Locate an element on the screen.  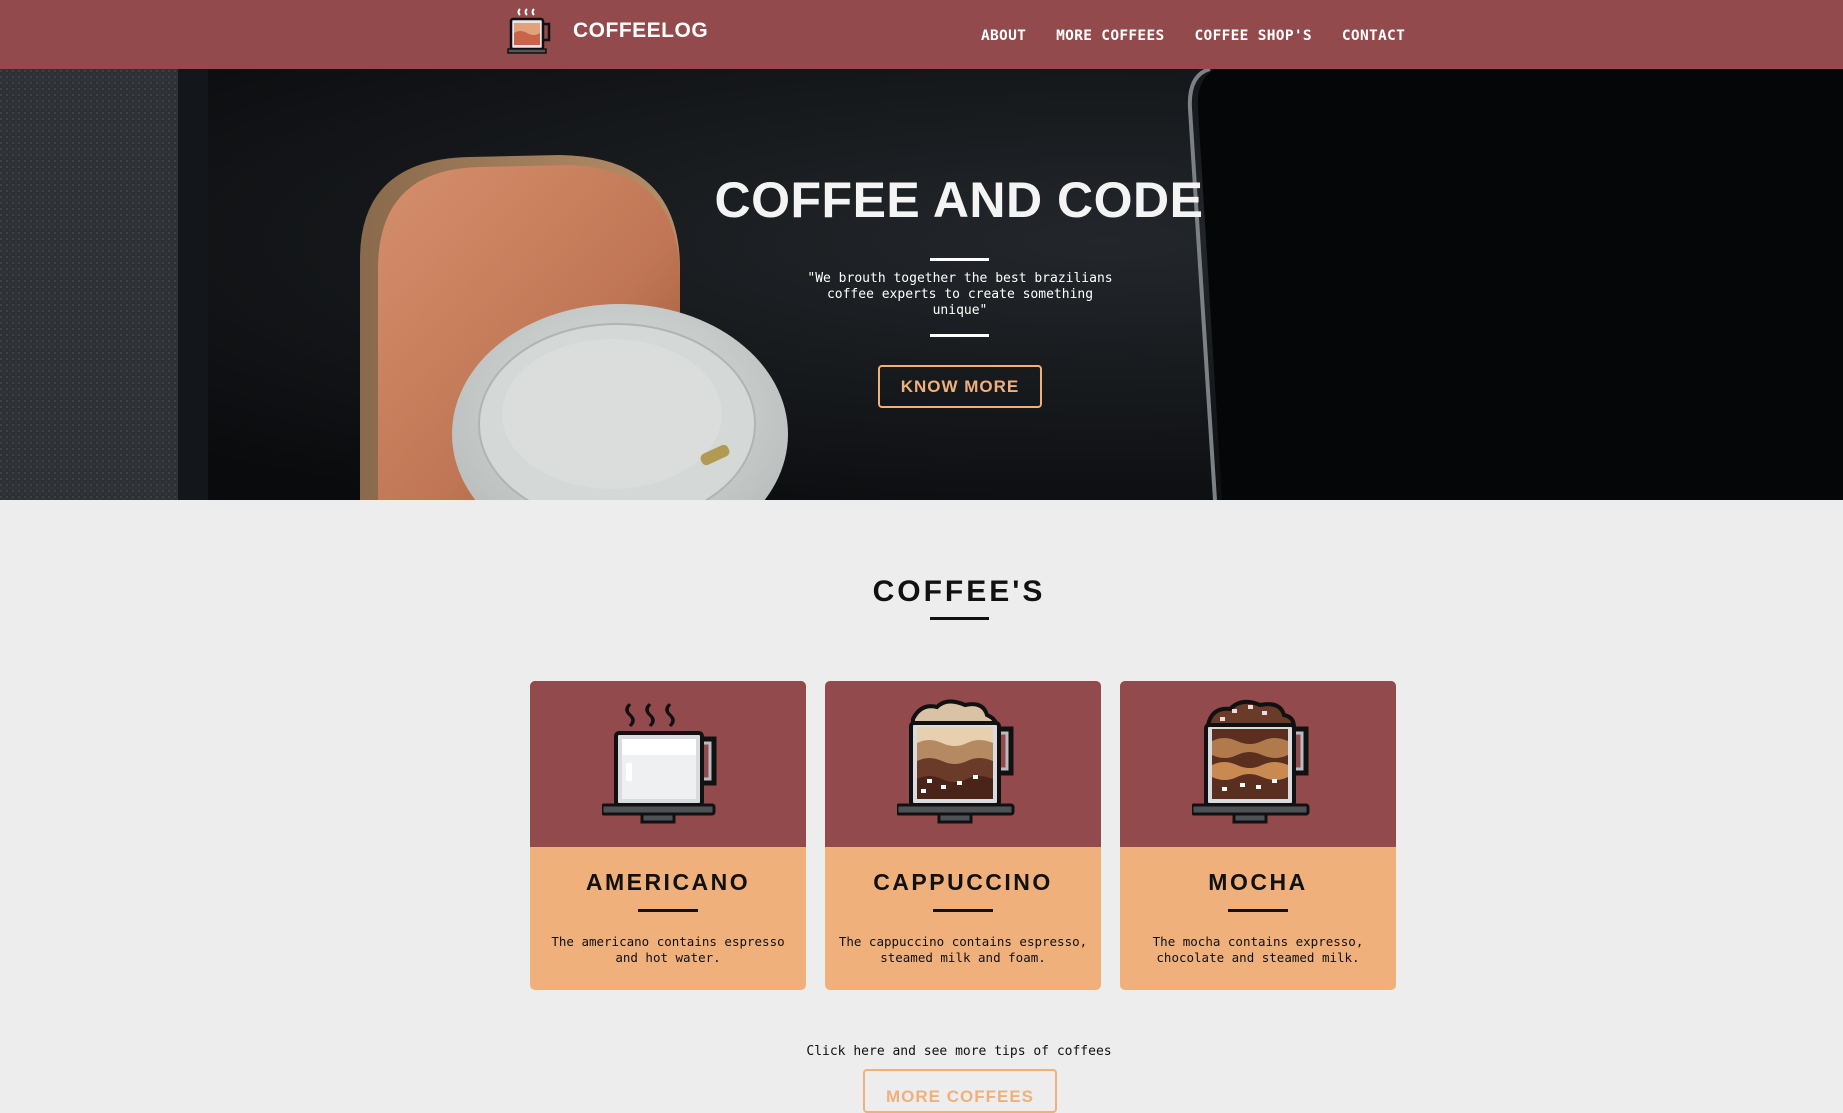
nav-coffee-shops: COFFEE SHOP'S is located at coordinates (1253, 36).